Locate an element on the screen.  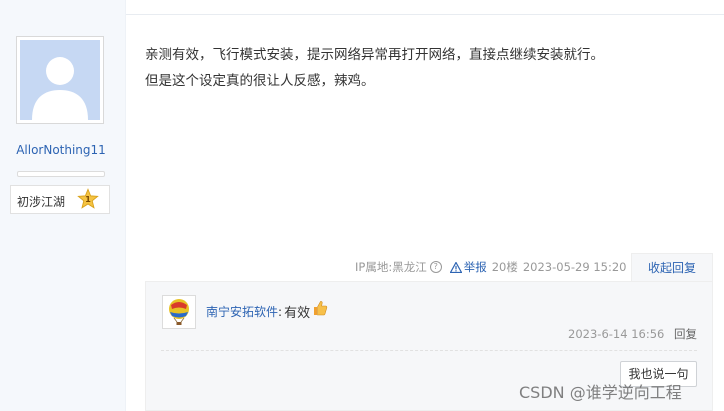
top-divider is located at coordinates (425, 14).